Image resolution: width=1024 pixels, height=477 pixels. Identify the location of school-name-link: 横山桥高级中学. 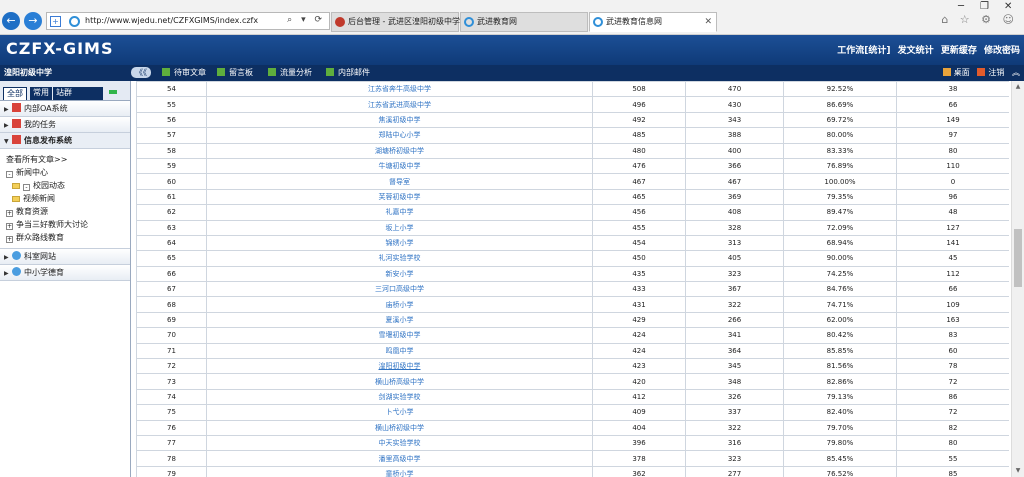
(399, 381).